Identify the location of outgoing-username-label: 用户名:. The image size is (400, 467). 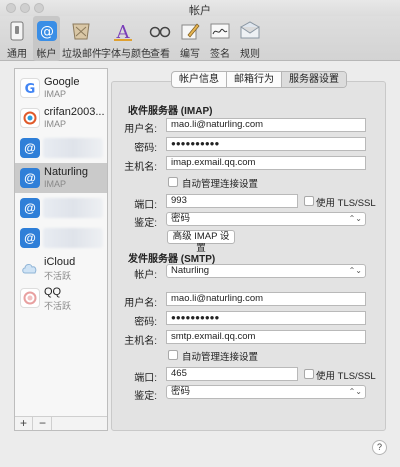
(140, 303).